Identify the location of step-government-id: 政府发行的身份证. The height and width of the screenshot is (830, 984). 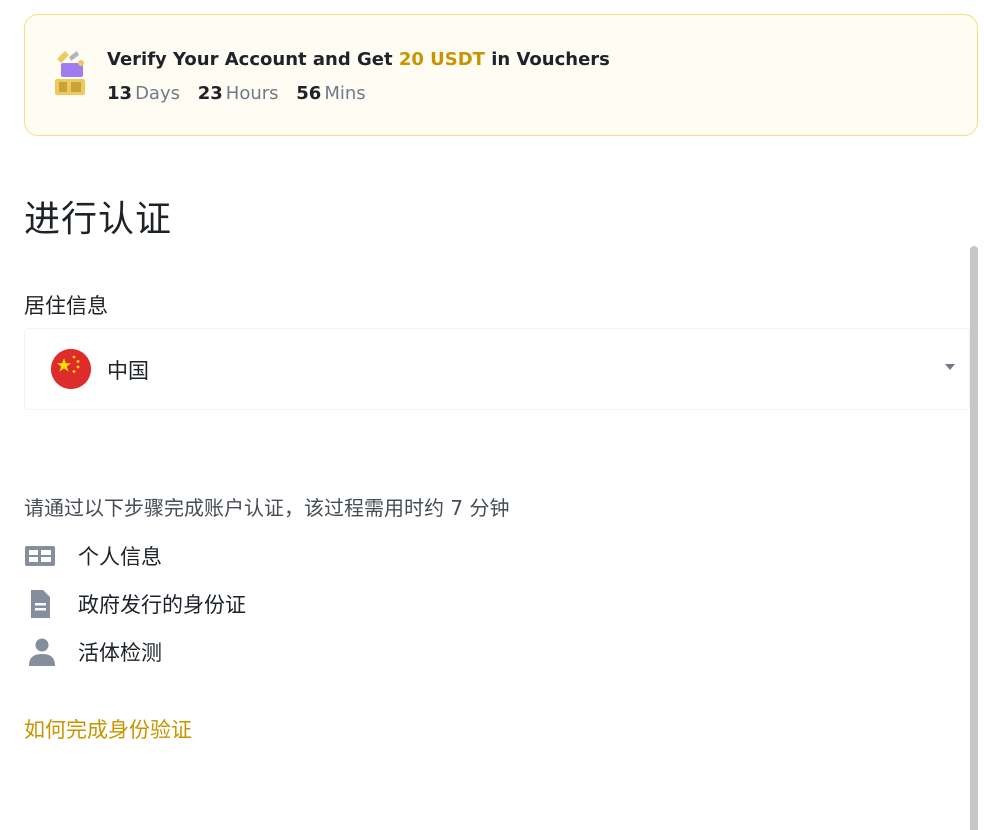
(135, 604).